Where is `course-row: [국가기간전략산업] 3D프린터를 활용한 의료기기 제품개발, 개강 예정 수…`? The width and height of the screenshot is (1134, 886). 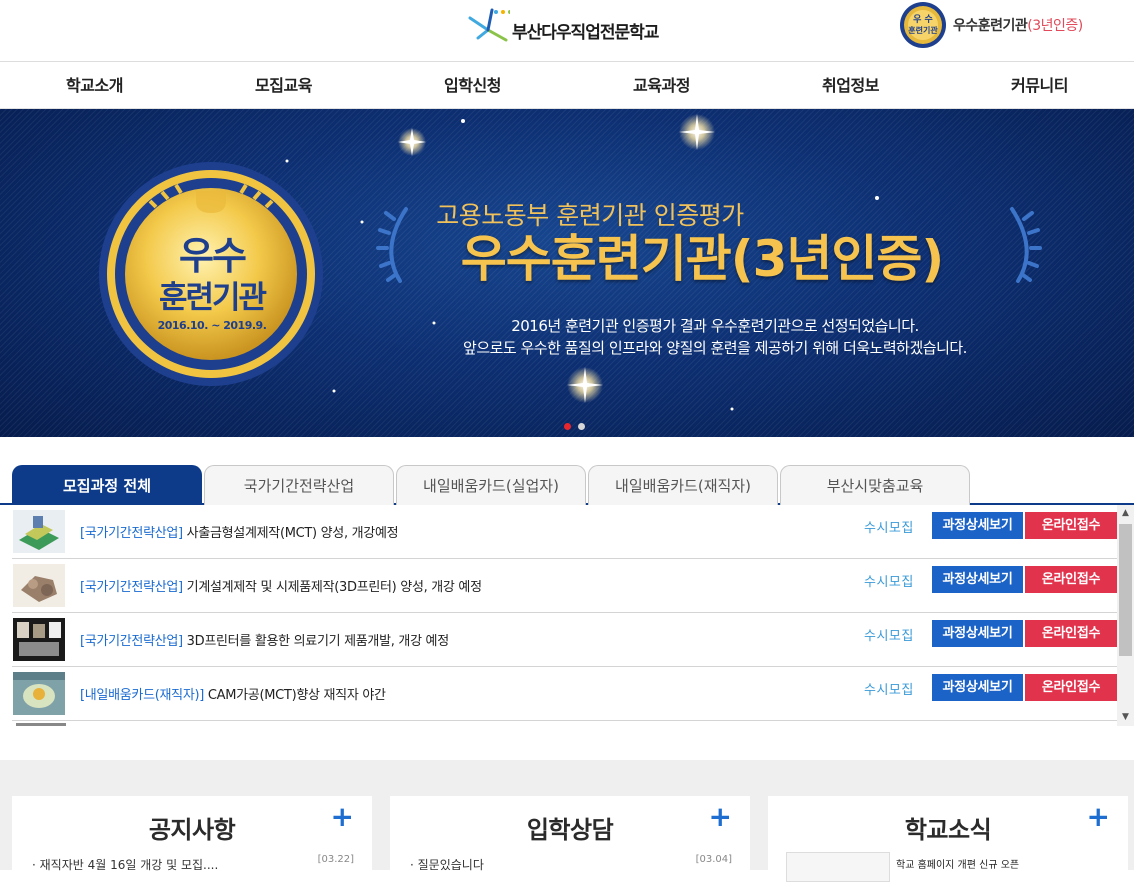
course-row: [국가기간전략산업] 3D프린터를 활용한 의료기기 제품개발, 개강 예정 수… is located at coordinates (564, 640).